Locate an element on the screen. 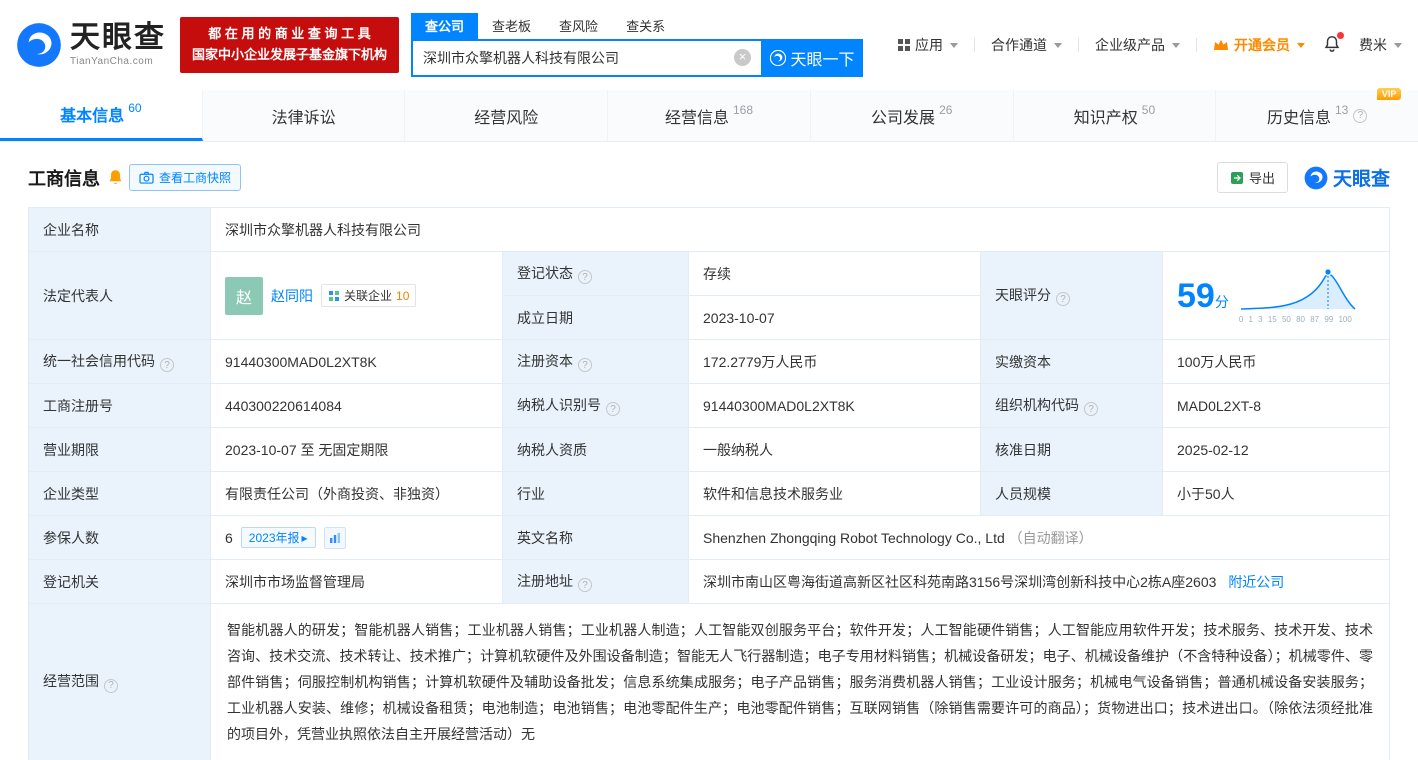 This screenshot has width=1418, height=760. label-insured-count: 参保人数 is located at coordinates (119, 537).